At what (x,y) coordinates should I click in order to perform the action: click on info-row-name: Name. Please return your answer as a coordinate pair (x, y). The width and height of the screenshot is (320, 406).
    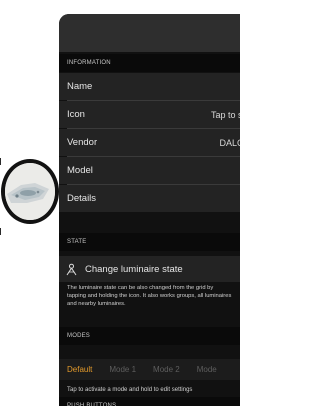
    Looking at the image, I should click on (149, 86).